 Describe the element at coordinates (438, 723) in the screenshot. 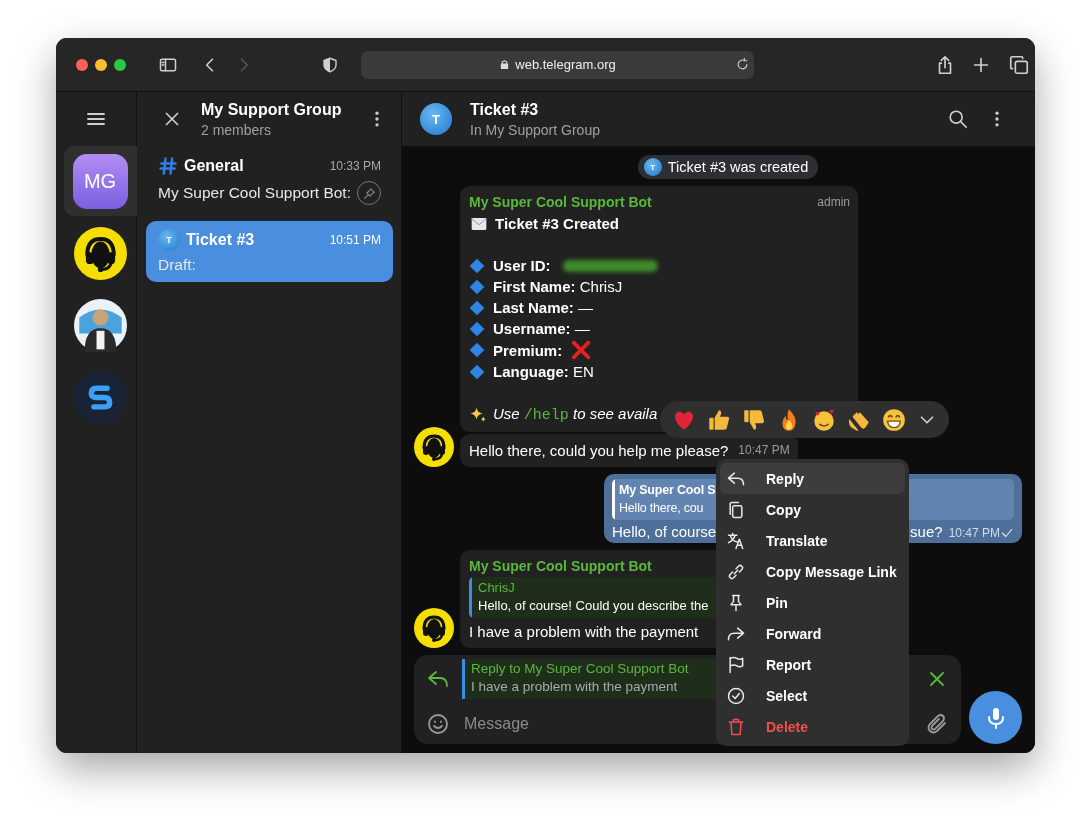

I see `emoji-icon` at that location.